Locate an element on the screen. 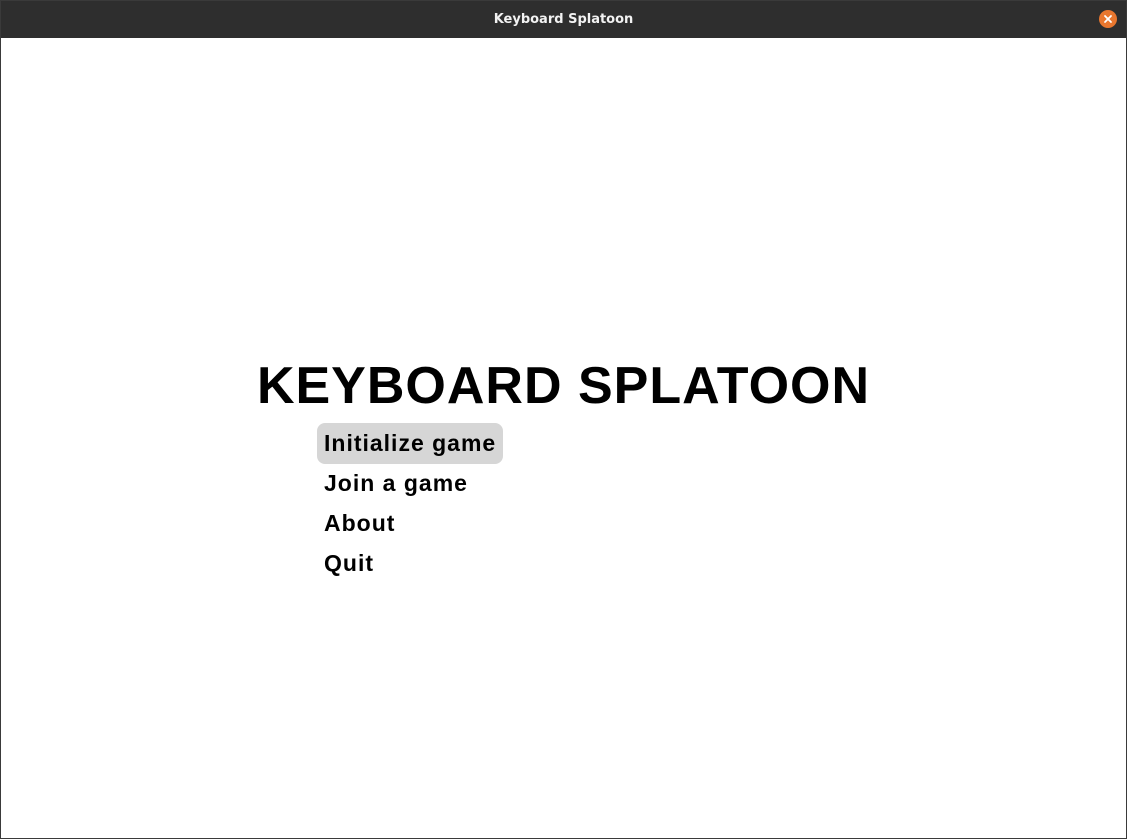  main-menu: Initialize game Join a game About Quit is located at coordinates (410, 502).